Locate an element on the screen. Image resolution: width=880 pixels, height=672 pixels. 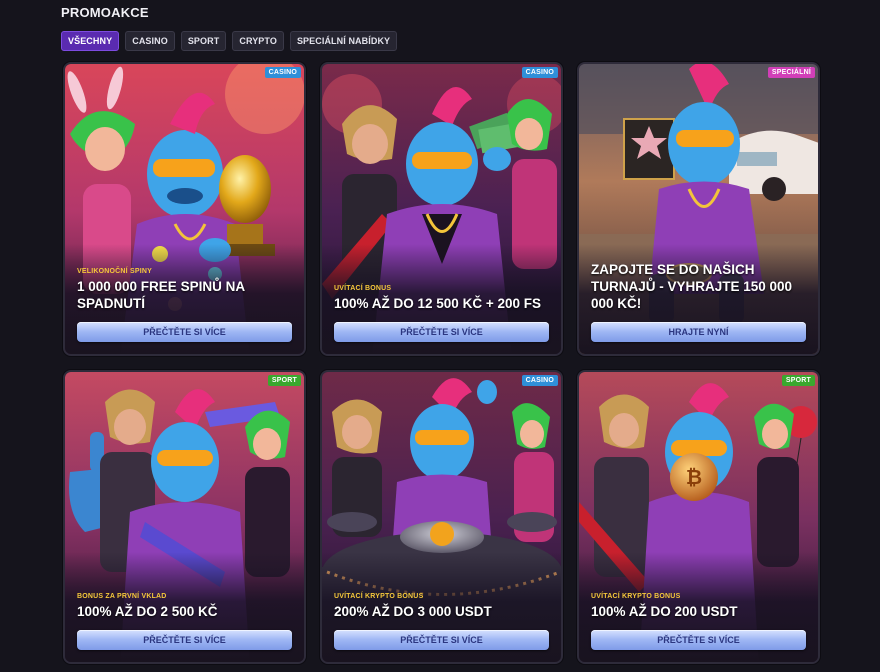
card-text: UVÍTACÍ KRYPTO BONUS 100% AŽ DO 200 USDT is located at coordinates (698, 606).